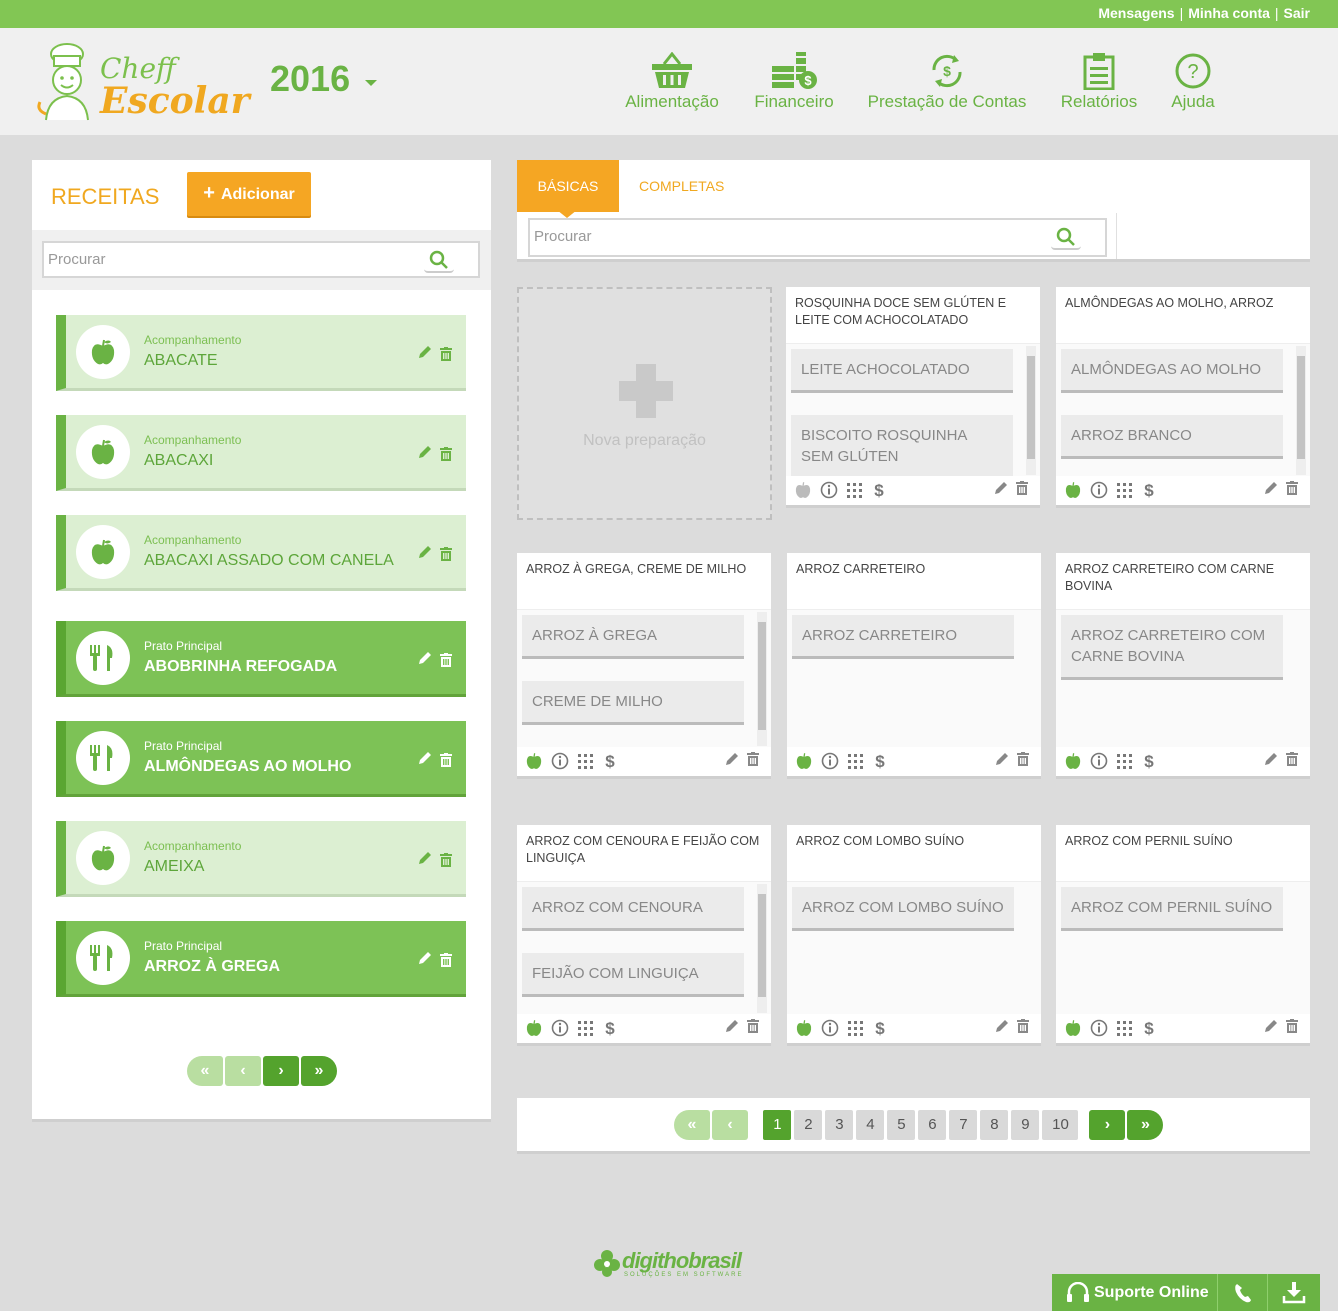 The width and height of the screenshot is (1338, 1311). Describe the element at coordinates (261, 959) in the screenshot. I see `recipe-item: Prato Principal ARROZ À GREGA` at that location.